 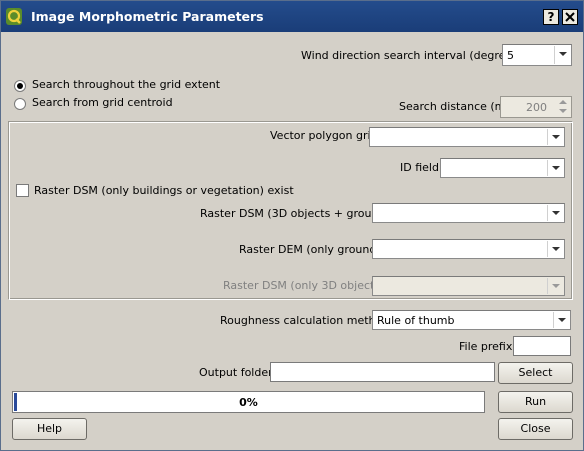 I want to click on file-prefix-input, so click(x=542, y=346).